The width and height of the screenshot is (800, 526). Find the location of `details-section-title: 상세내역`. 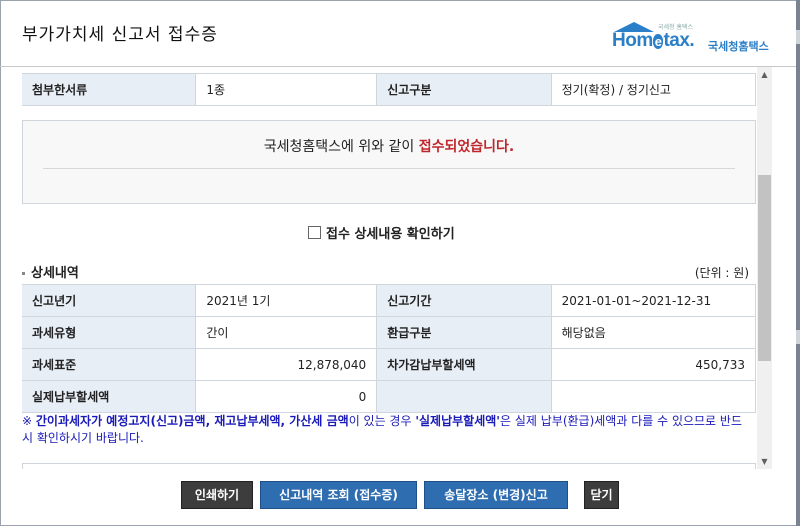

details-section-title: 상세내역 is located at coordinates (50, 271).